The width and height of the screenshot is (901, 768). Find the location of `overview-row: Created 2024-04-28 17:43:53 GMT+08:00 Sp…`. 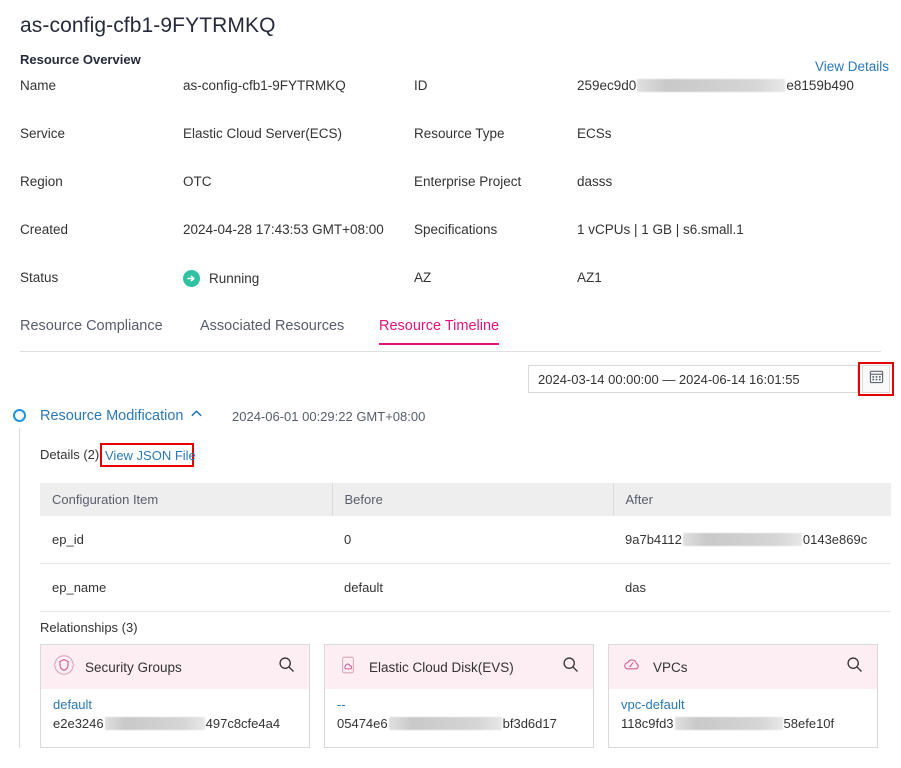

overview-row: Created 2024-04-28 17:43:53 GMT+08:00 Sp… is located at coordinates (450, 246).